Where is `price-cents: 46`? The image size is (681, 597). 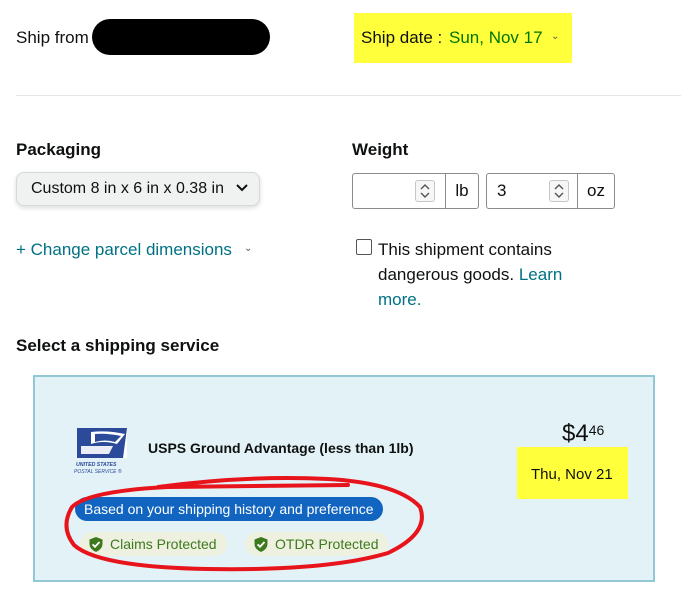
price-cents: 46 is located at coordinates (596, 430).